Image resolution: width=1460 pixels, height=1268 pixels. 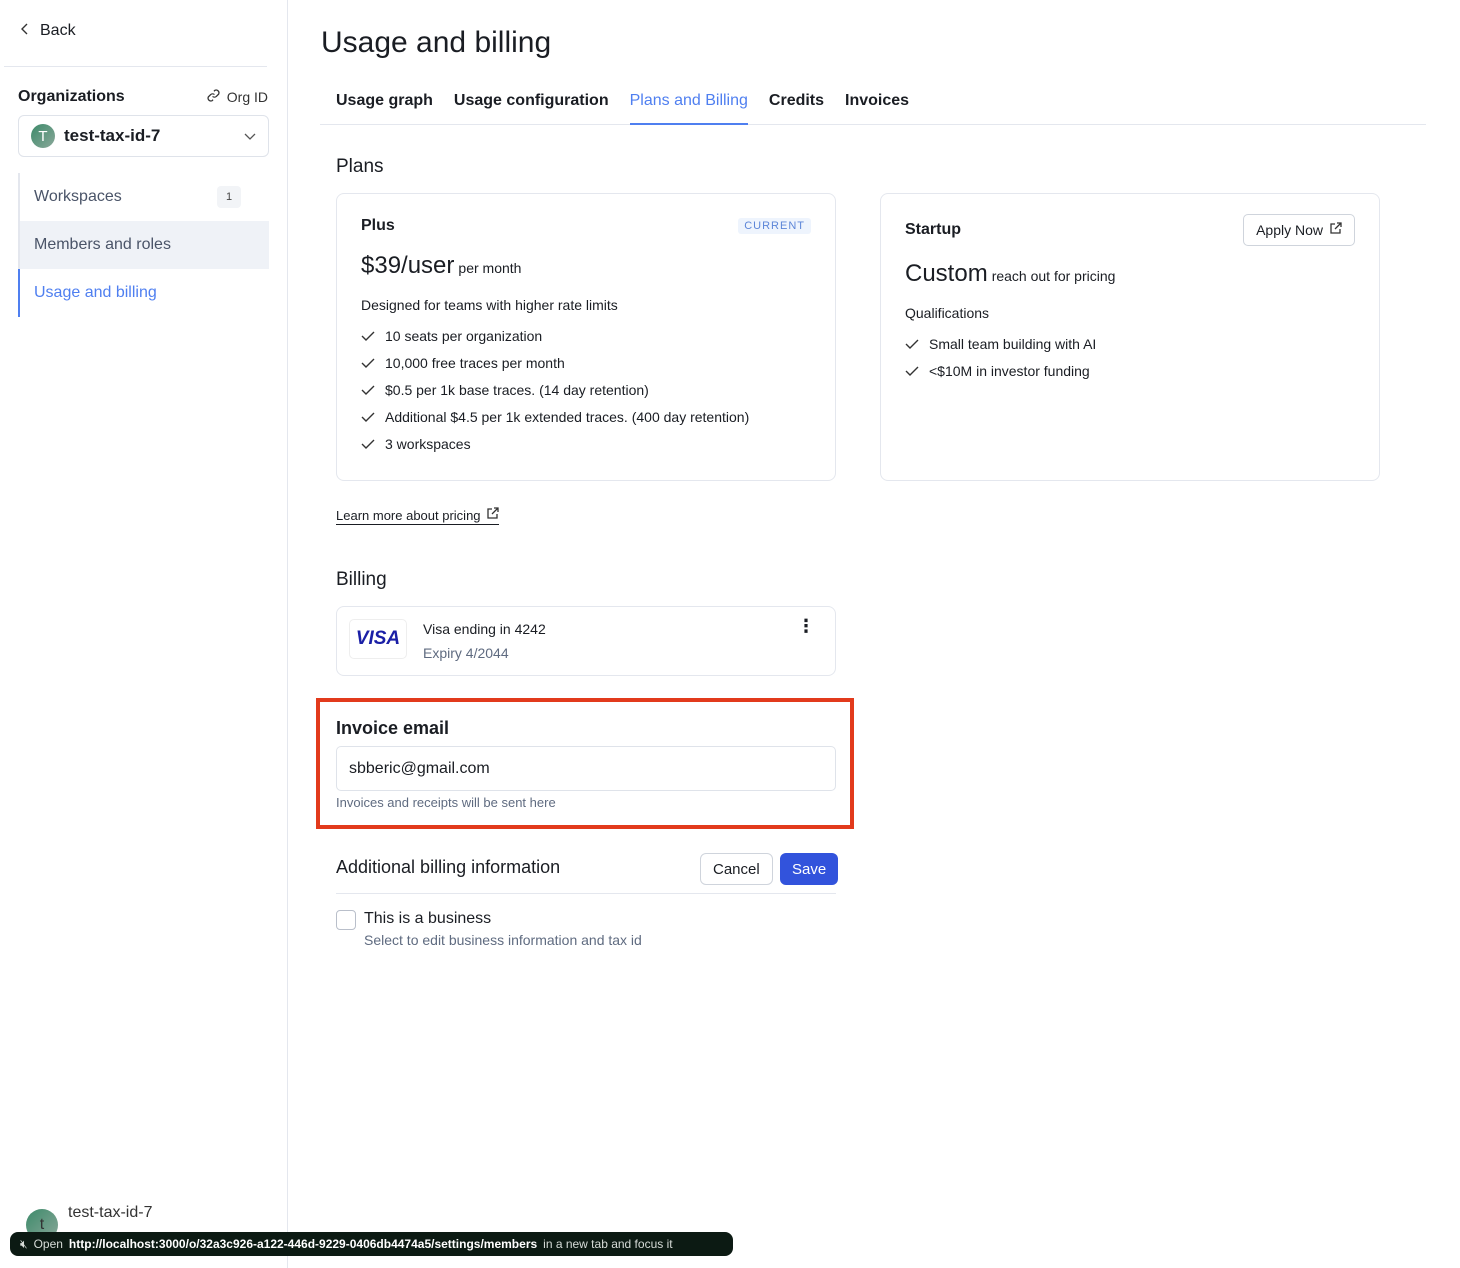 I want to click on invoice-email-hint: Invoices and receipts will be sent here, so click(x=446, y=802).